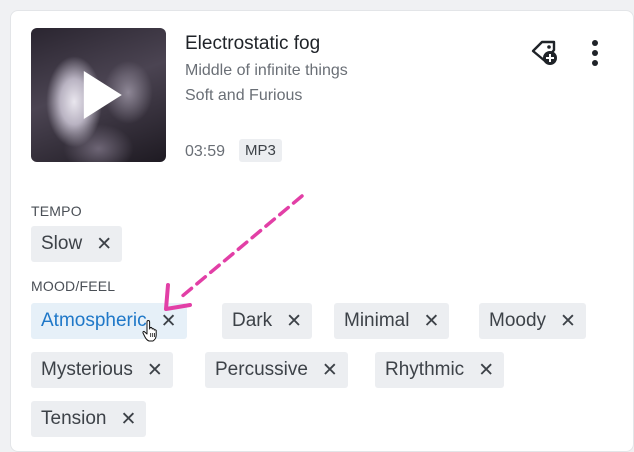 The image size is (634, 452). Describe the element at coordinates (205, 151) in the screenshot. I see `track-duration: 03:59` at that location.